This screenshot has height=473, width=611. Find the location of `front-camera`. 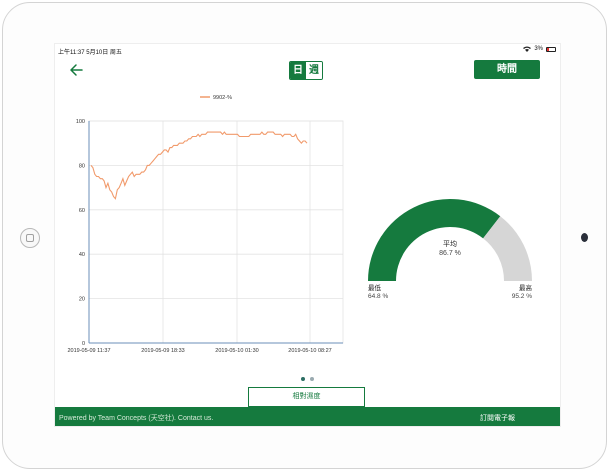

front-camera is located at coordinates (584, 237).